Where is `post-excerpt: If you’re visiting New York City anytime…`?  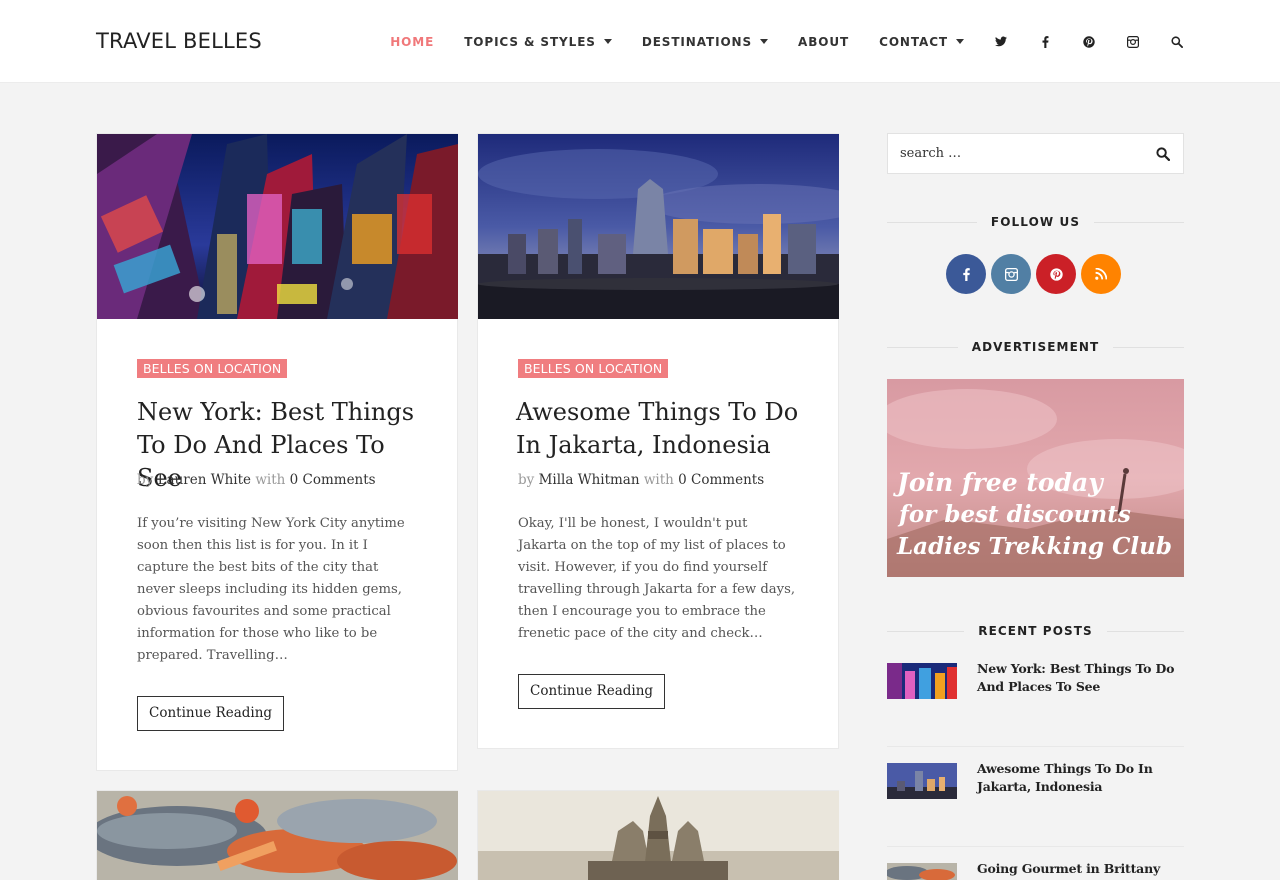
post-excerpt: If you’re visiting New York City anytime… is located at coordinates (271, 589).